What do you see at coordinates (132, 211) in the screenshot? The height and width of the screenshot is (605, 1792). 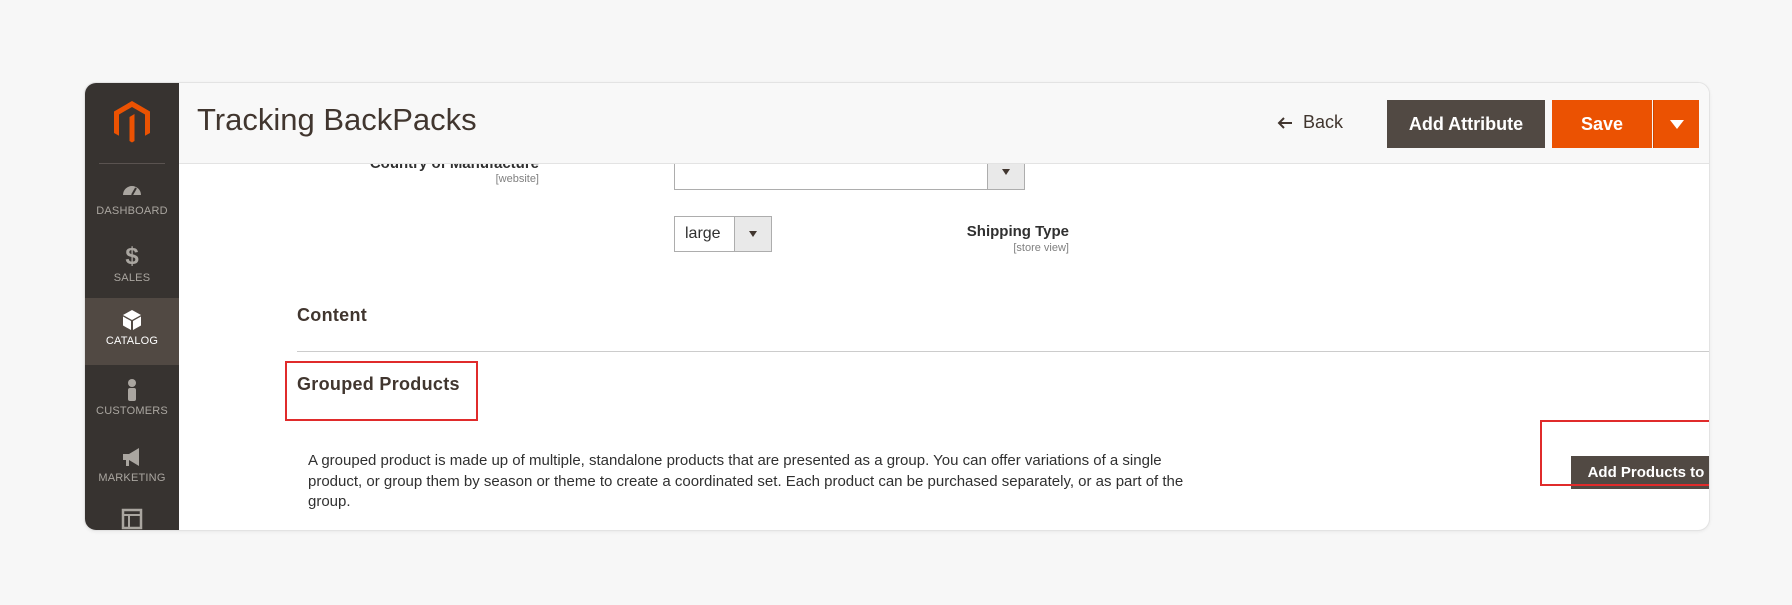 I see `sidebar-item-label: DASHBOARD` at bounding box center [132, 211].